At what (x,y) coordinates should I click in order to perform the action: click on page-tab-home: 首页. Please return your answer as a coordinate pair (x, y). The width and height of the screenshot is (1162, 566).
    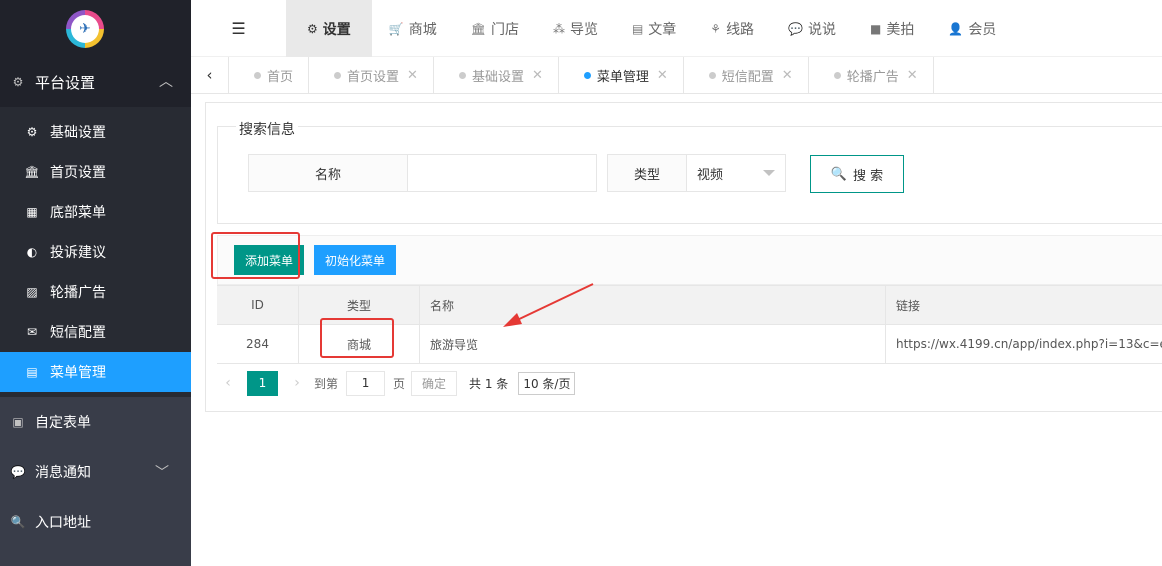
    Looking at the image, I should click on (269, 75).